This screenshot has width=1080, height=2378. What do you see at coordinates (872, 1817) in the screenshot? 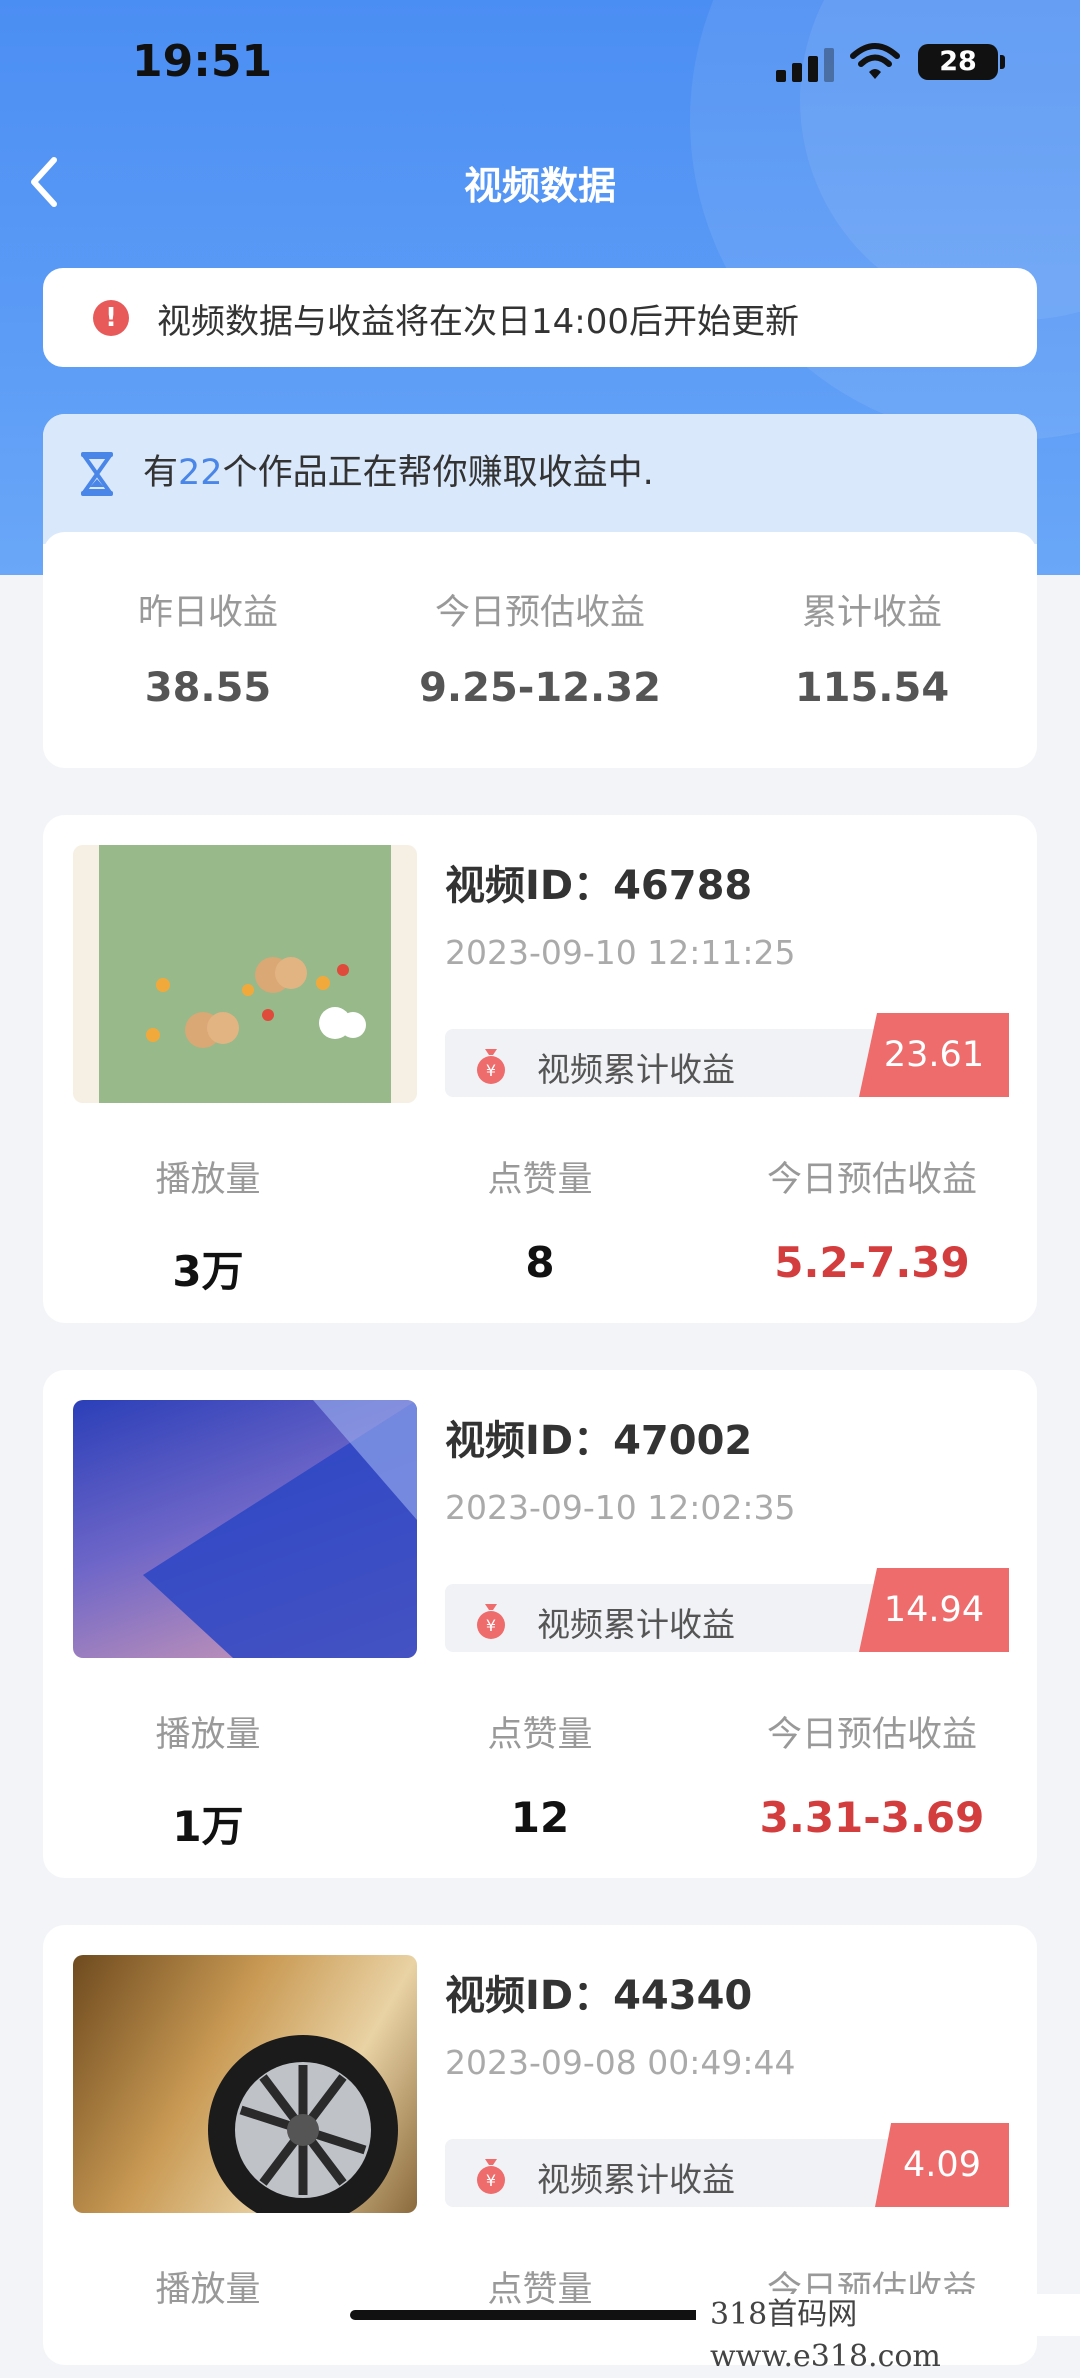
I see `estimate-value: 3.31-3.69` at bounding box center [872, 1817].